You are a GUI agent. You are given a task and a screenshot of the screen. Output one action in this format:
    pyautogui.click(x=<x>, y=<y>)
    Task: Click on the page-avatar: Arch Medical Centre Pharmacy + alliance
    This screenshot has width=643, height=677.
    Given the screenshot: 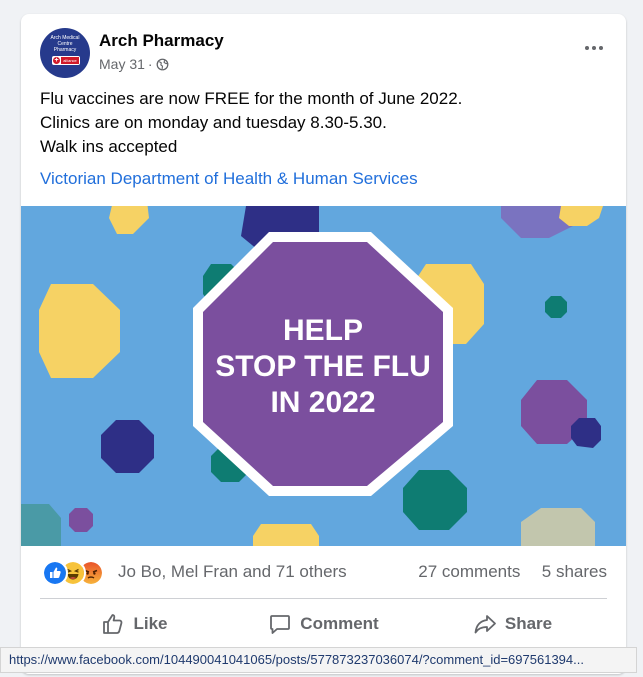 What is the action you would take?
    pyautogui.click(x=65, y=53)
    